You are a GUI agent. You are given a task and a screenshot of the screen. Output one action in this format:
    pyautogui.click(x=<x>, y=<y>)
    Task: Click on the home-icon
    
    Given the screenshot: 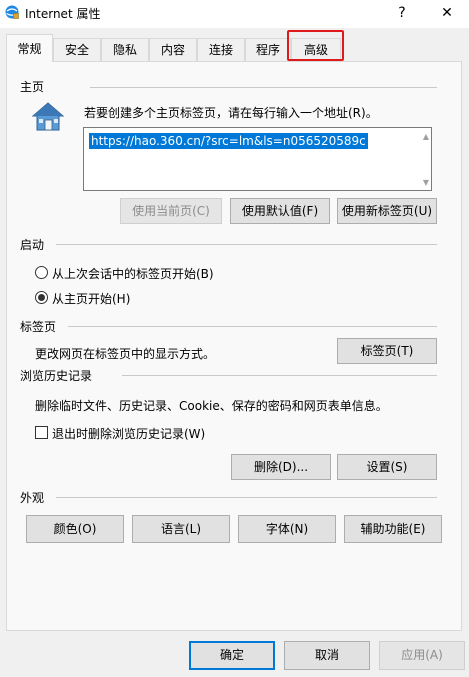 What is the action you would take?
    pyautogui.click(x=48, y=118)
    